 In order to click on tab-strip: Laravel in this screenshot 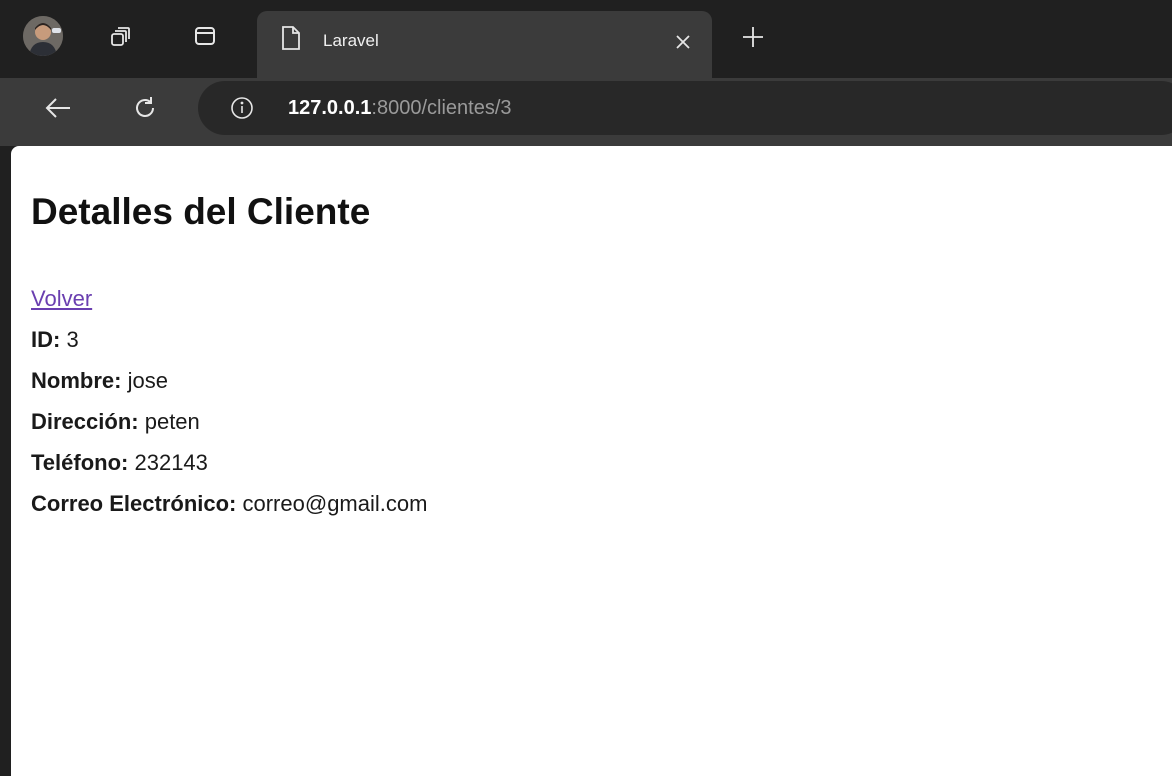, I will do `click(586, 39)`.